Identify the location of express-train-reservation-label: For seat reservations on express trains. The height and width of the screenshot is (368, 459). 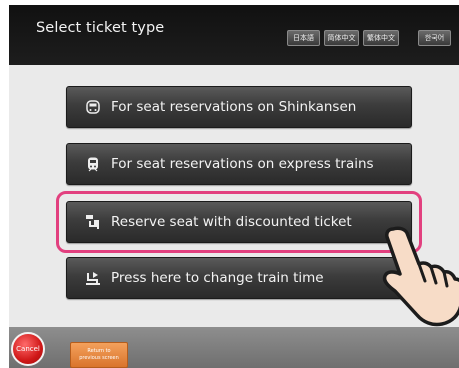
(242, 164).